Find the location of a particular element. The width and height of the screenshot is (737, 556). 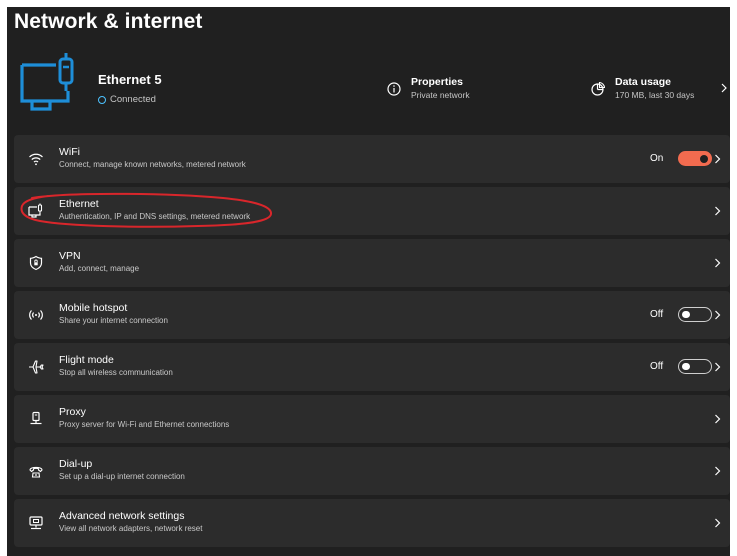

dial-up-subtitle: Set up a dial-up internet connection is located at coordinates (122, 476).